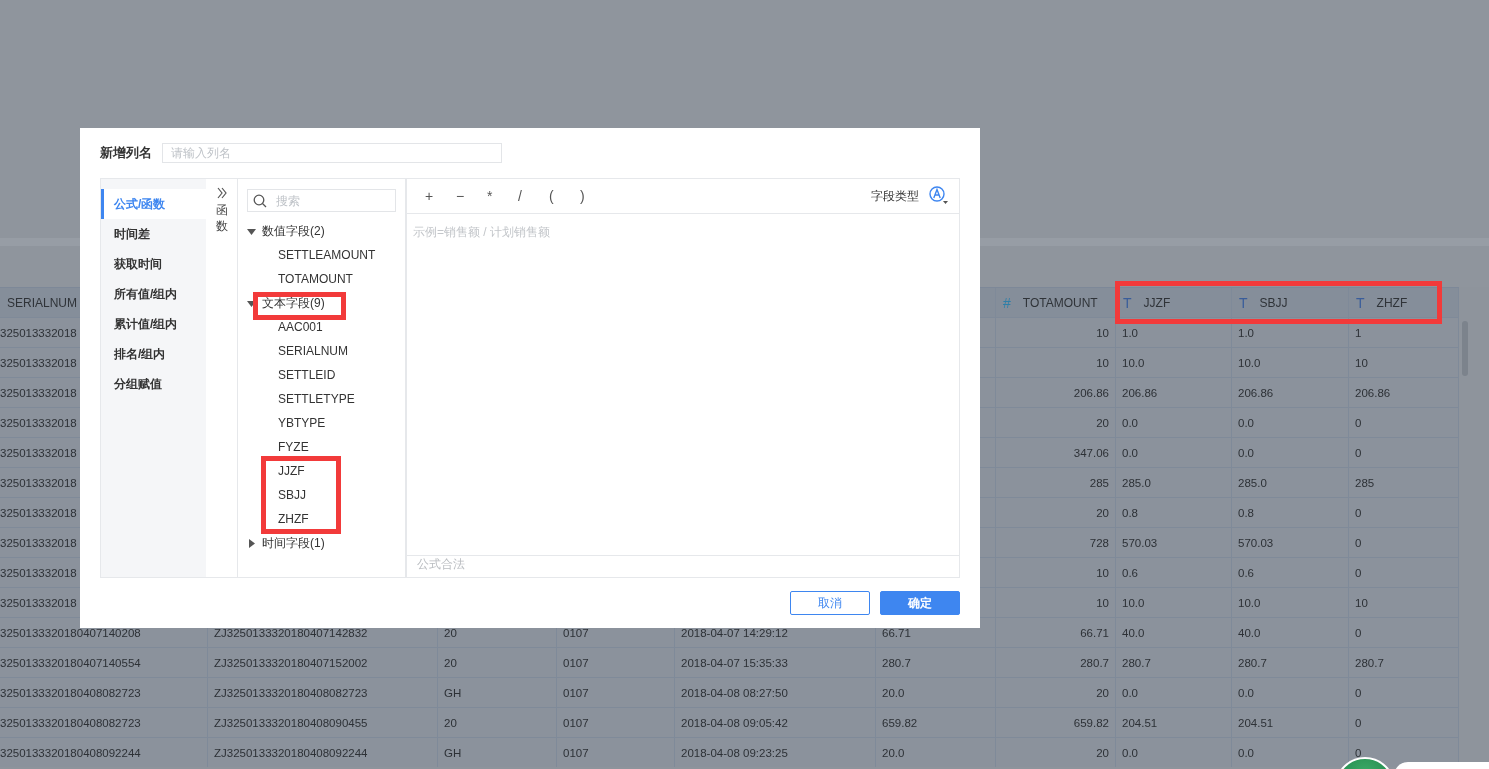 Image resolution: width=1489 pixels, height=769 pixels. Describe the element at coordinates (291, 692) in the screenshot. I see `table-cell: ZJ3250133320180408082723` at that location.